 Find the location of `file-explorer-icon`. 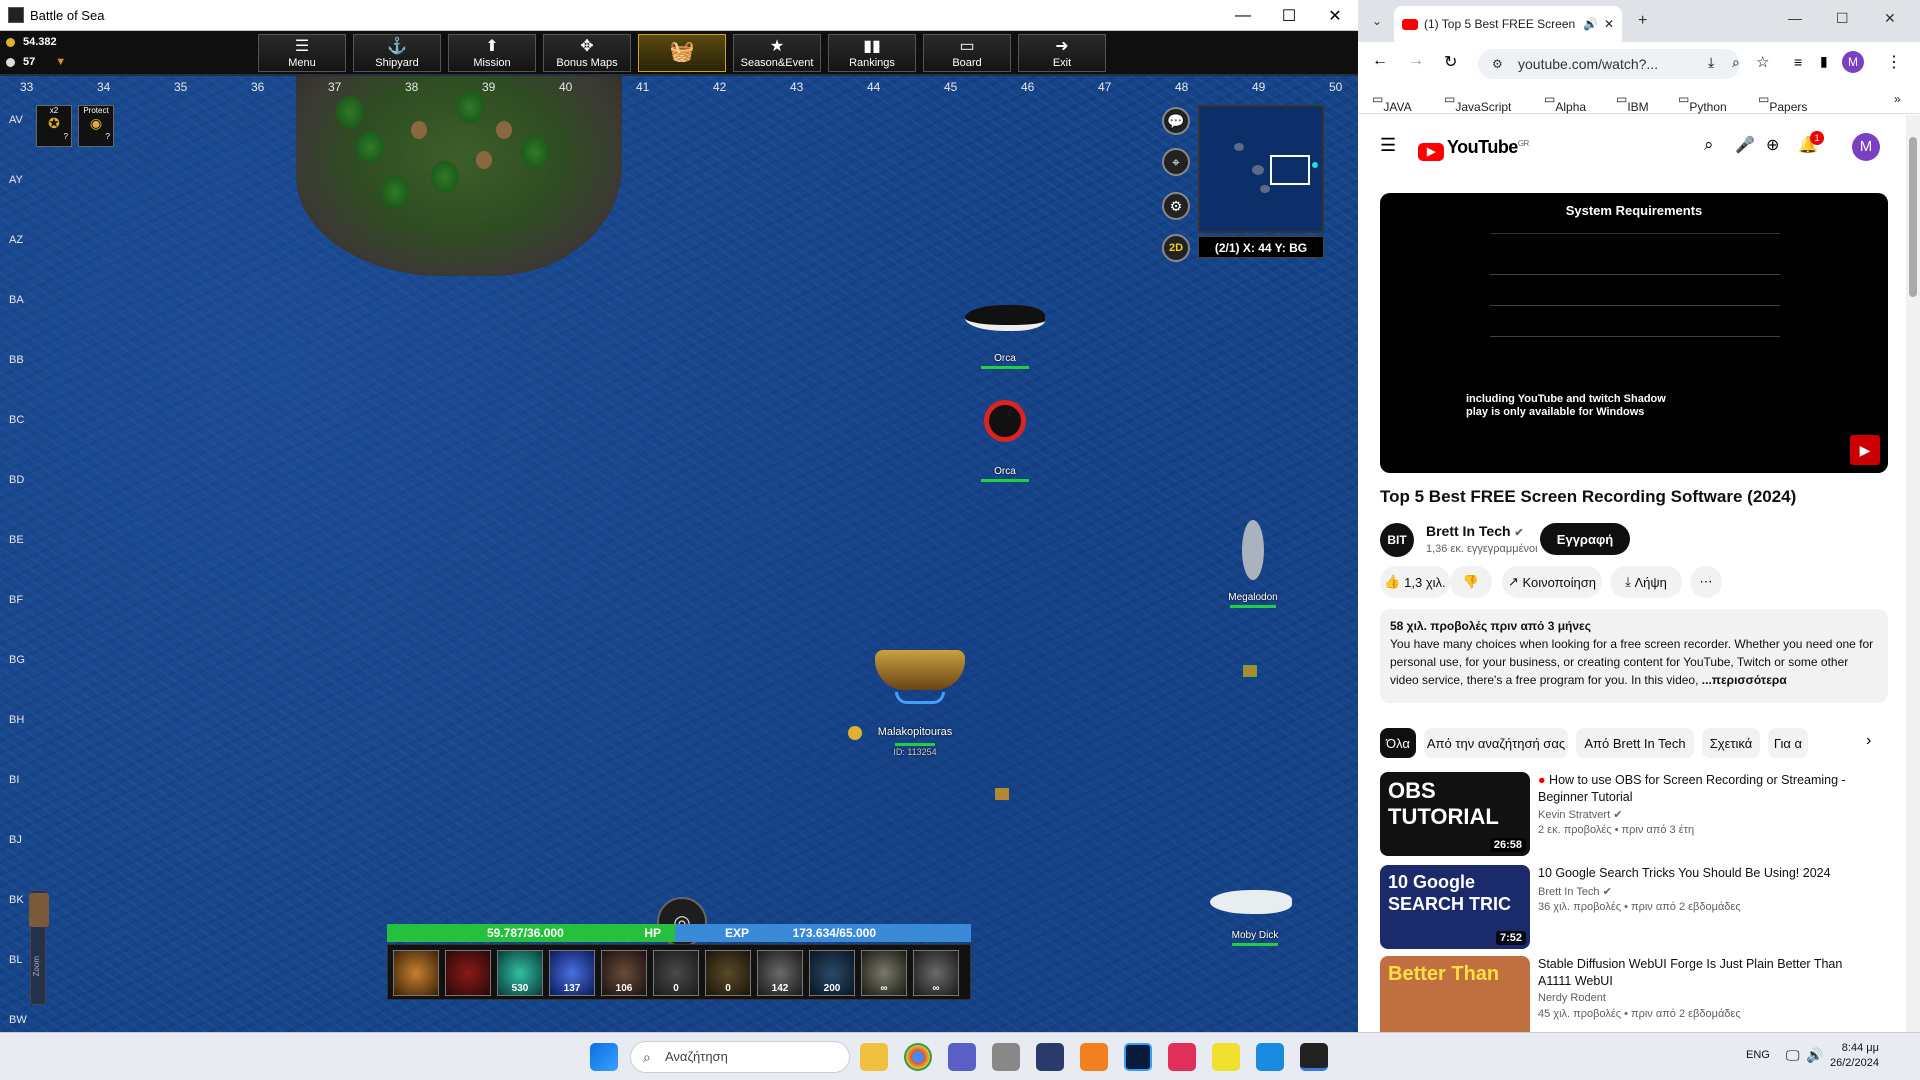

file-explorer-icon is located at coordinates (874, 1057).